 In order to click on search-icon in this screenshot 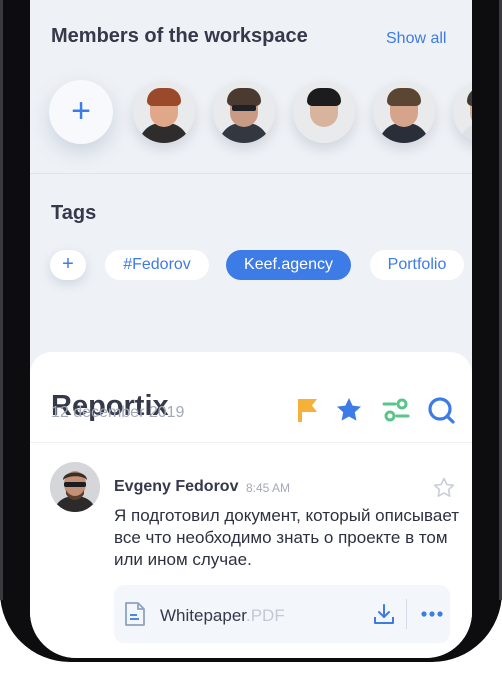, I will do `click(441, 410)`.